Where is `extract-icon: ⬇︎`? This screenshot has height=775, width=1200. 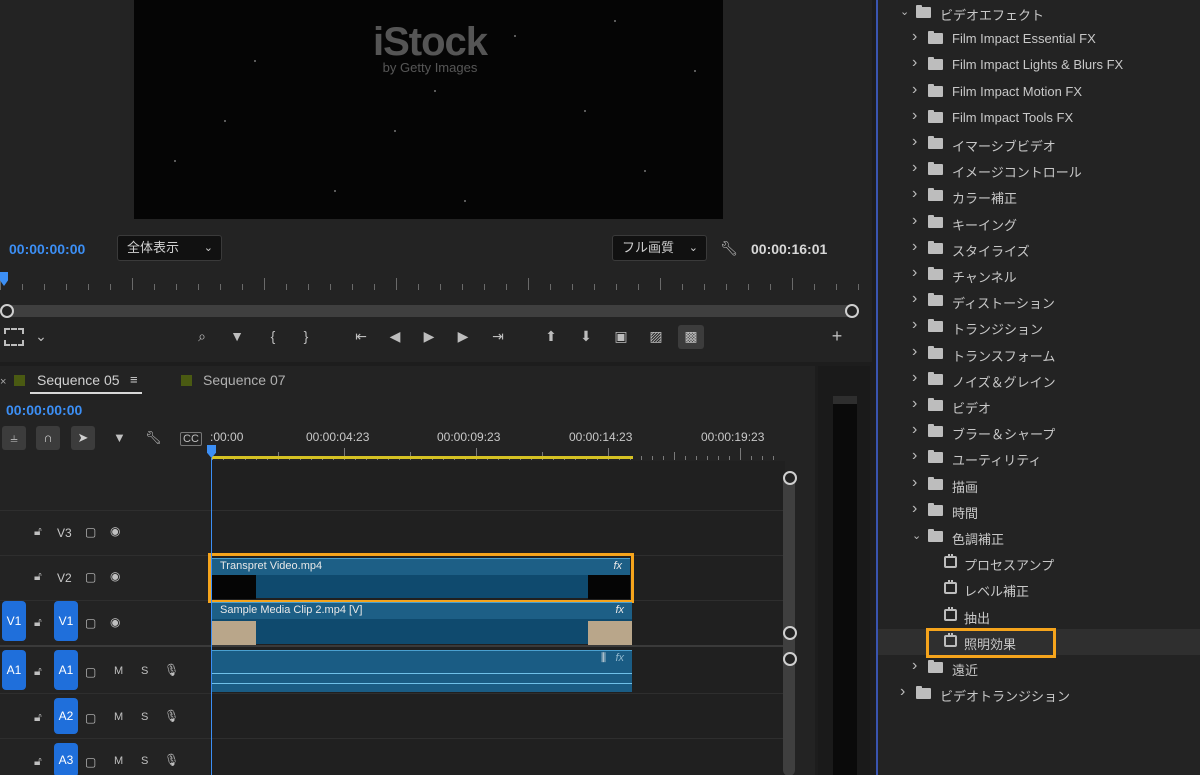
extract-icon: ⬇︎ is located at coordinates (586, 337).